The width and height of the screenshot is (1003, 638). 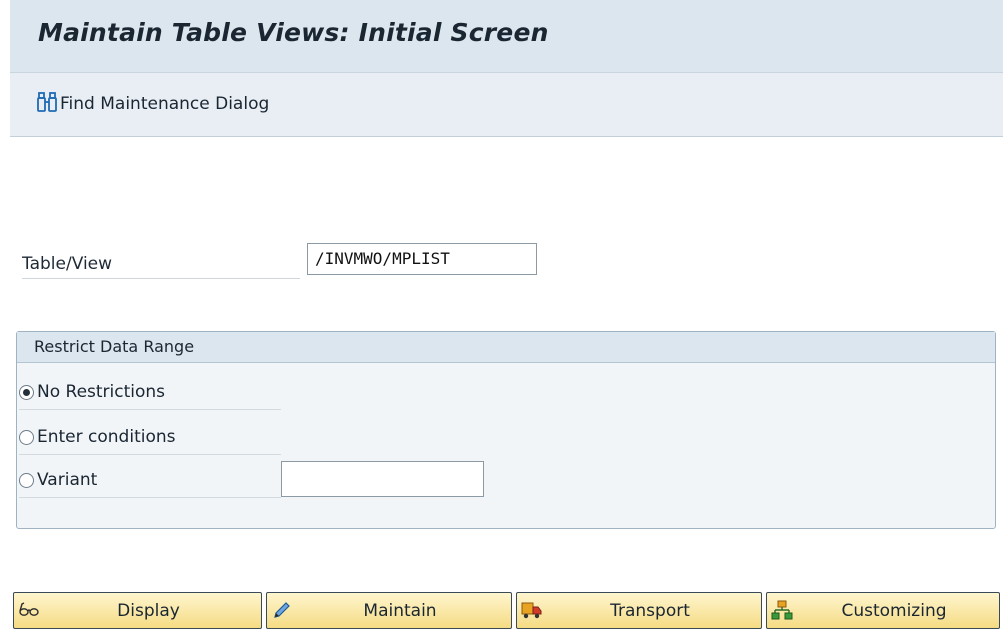 What do you see at coordinates (650, 610) in the screenshot?
I see `transport-label: Transport` at bounding box center [650, 610].